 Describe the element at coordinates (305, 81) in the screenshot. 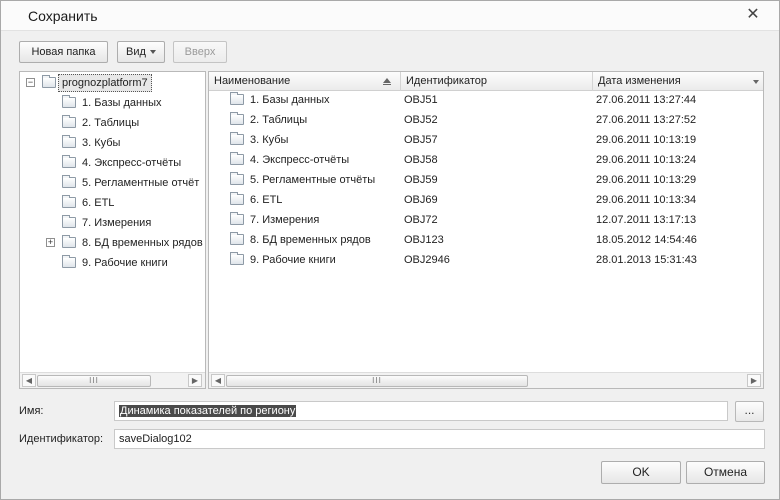

I see `column-header-name: Наименование` at that location.